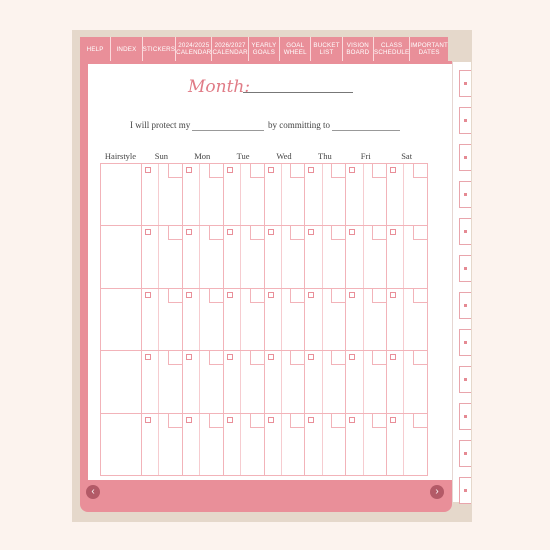  What do you see at coordinates (437, 492) in the screenshot?
I see `next-page-button: ›` at bounding box center [437, 492].